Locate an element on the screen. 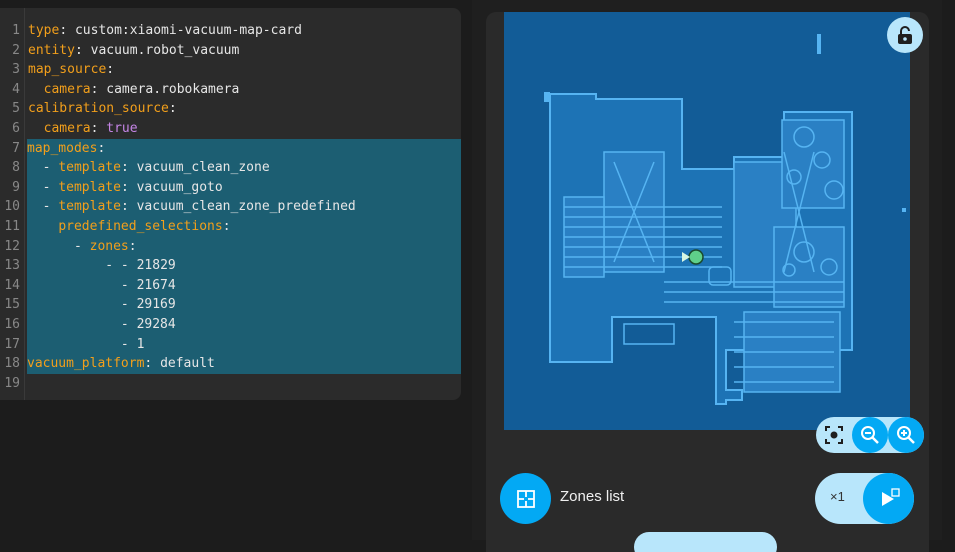 The image size is (955, 552). yaml-key: calibration_source is located at coordinates (98, 109).